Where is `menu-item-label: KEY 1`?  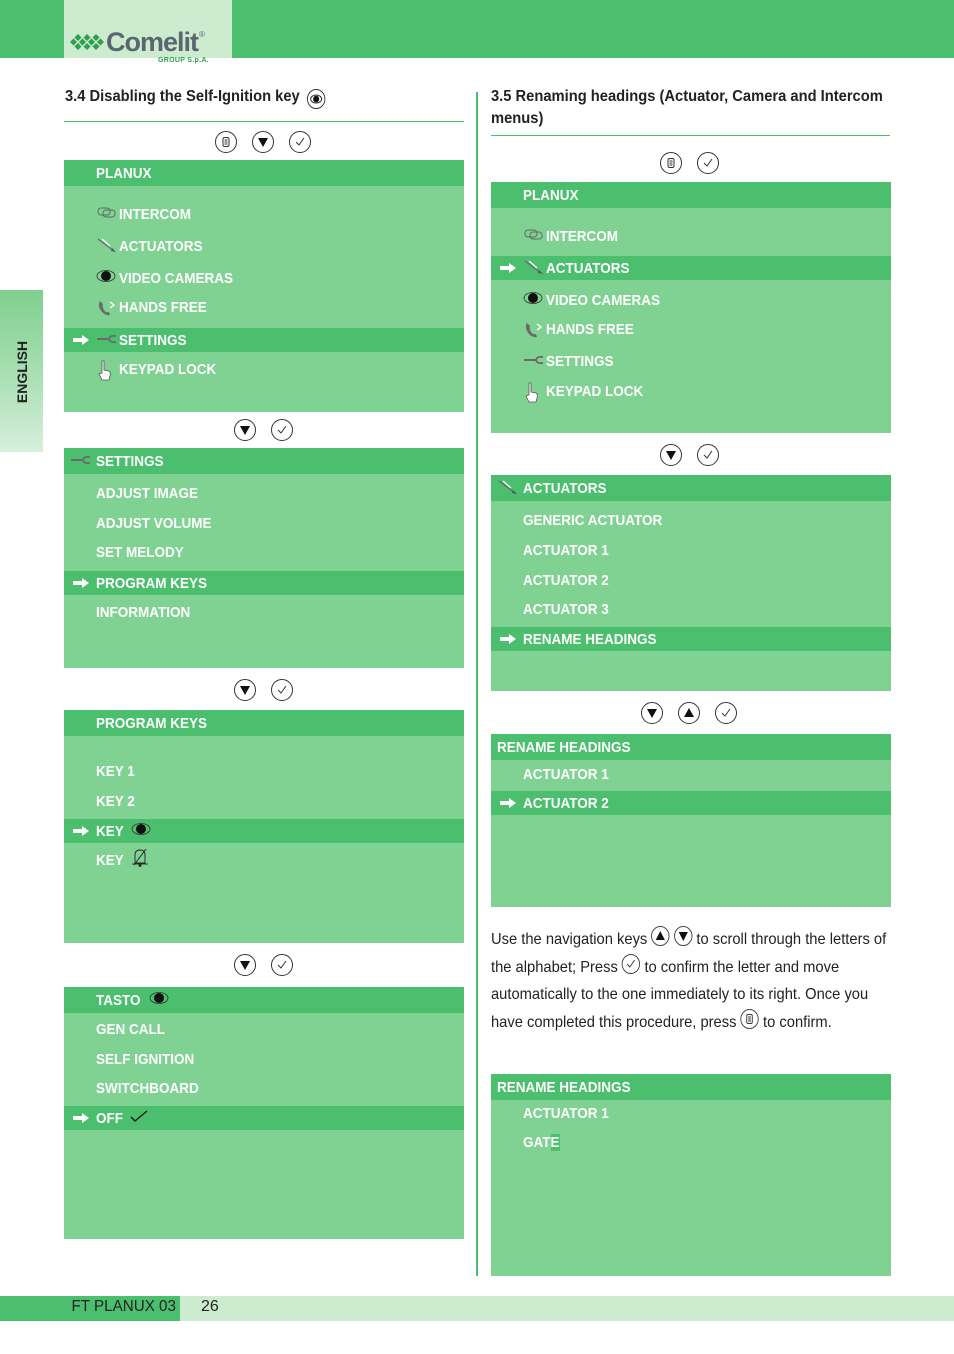
menu-item-label: KEY 1 is located at coordinates (115, 771).